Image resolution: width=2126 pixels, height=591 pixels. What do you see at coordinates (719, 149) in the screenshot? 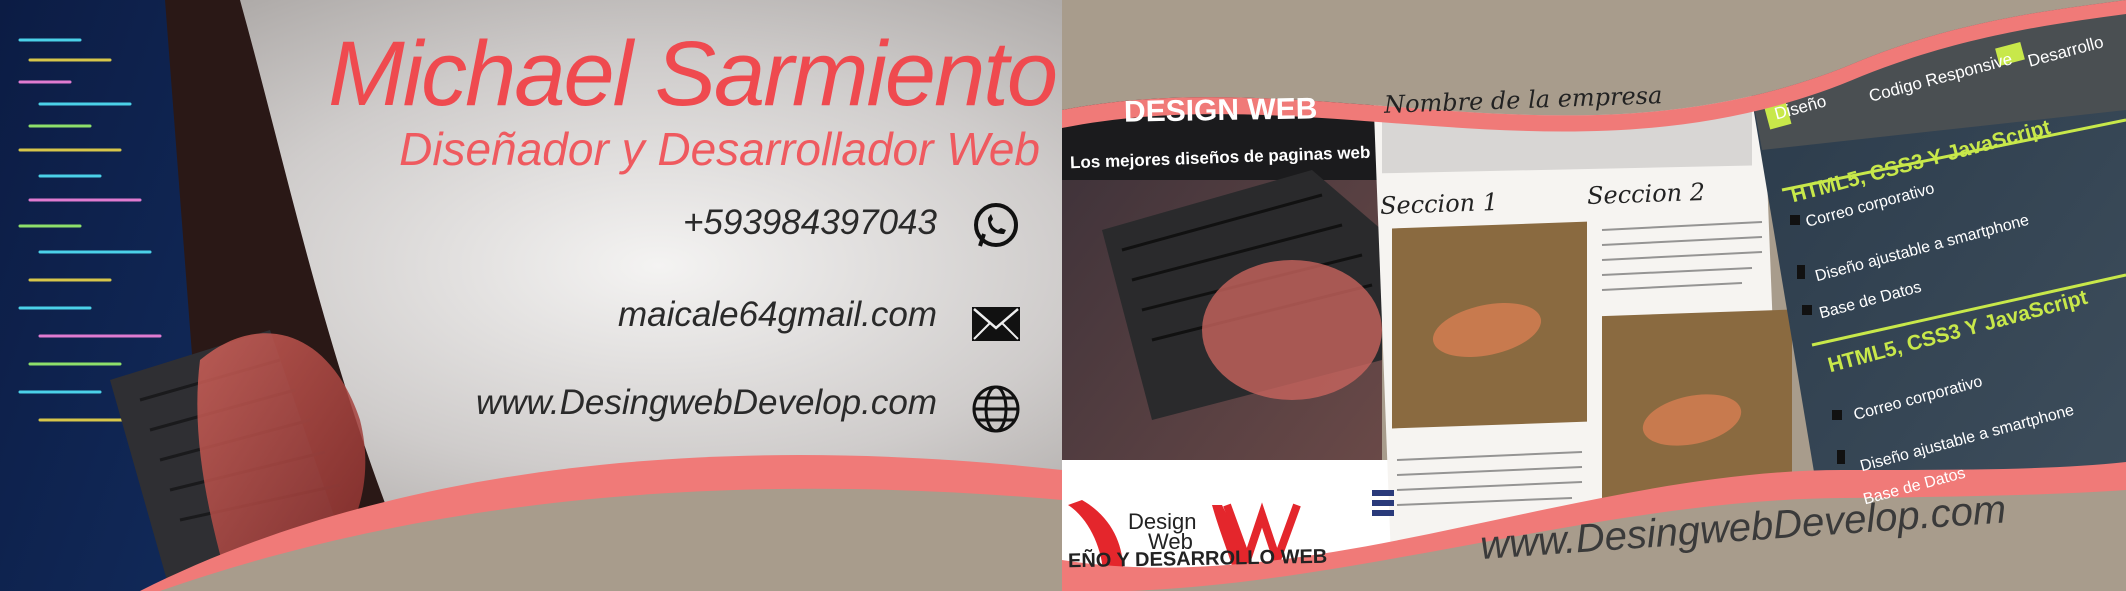
I see `card-holder-role: Diseñador y Desarrollador Web` at bounding box center [719, 149].